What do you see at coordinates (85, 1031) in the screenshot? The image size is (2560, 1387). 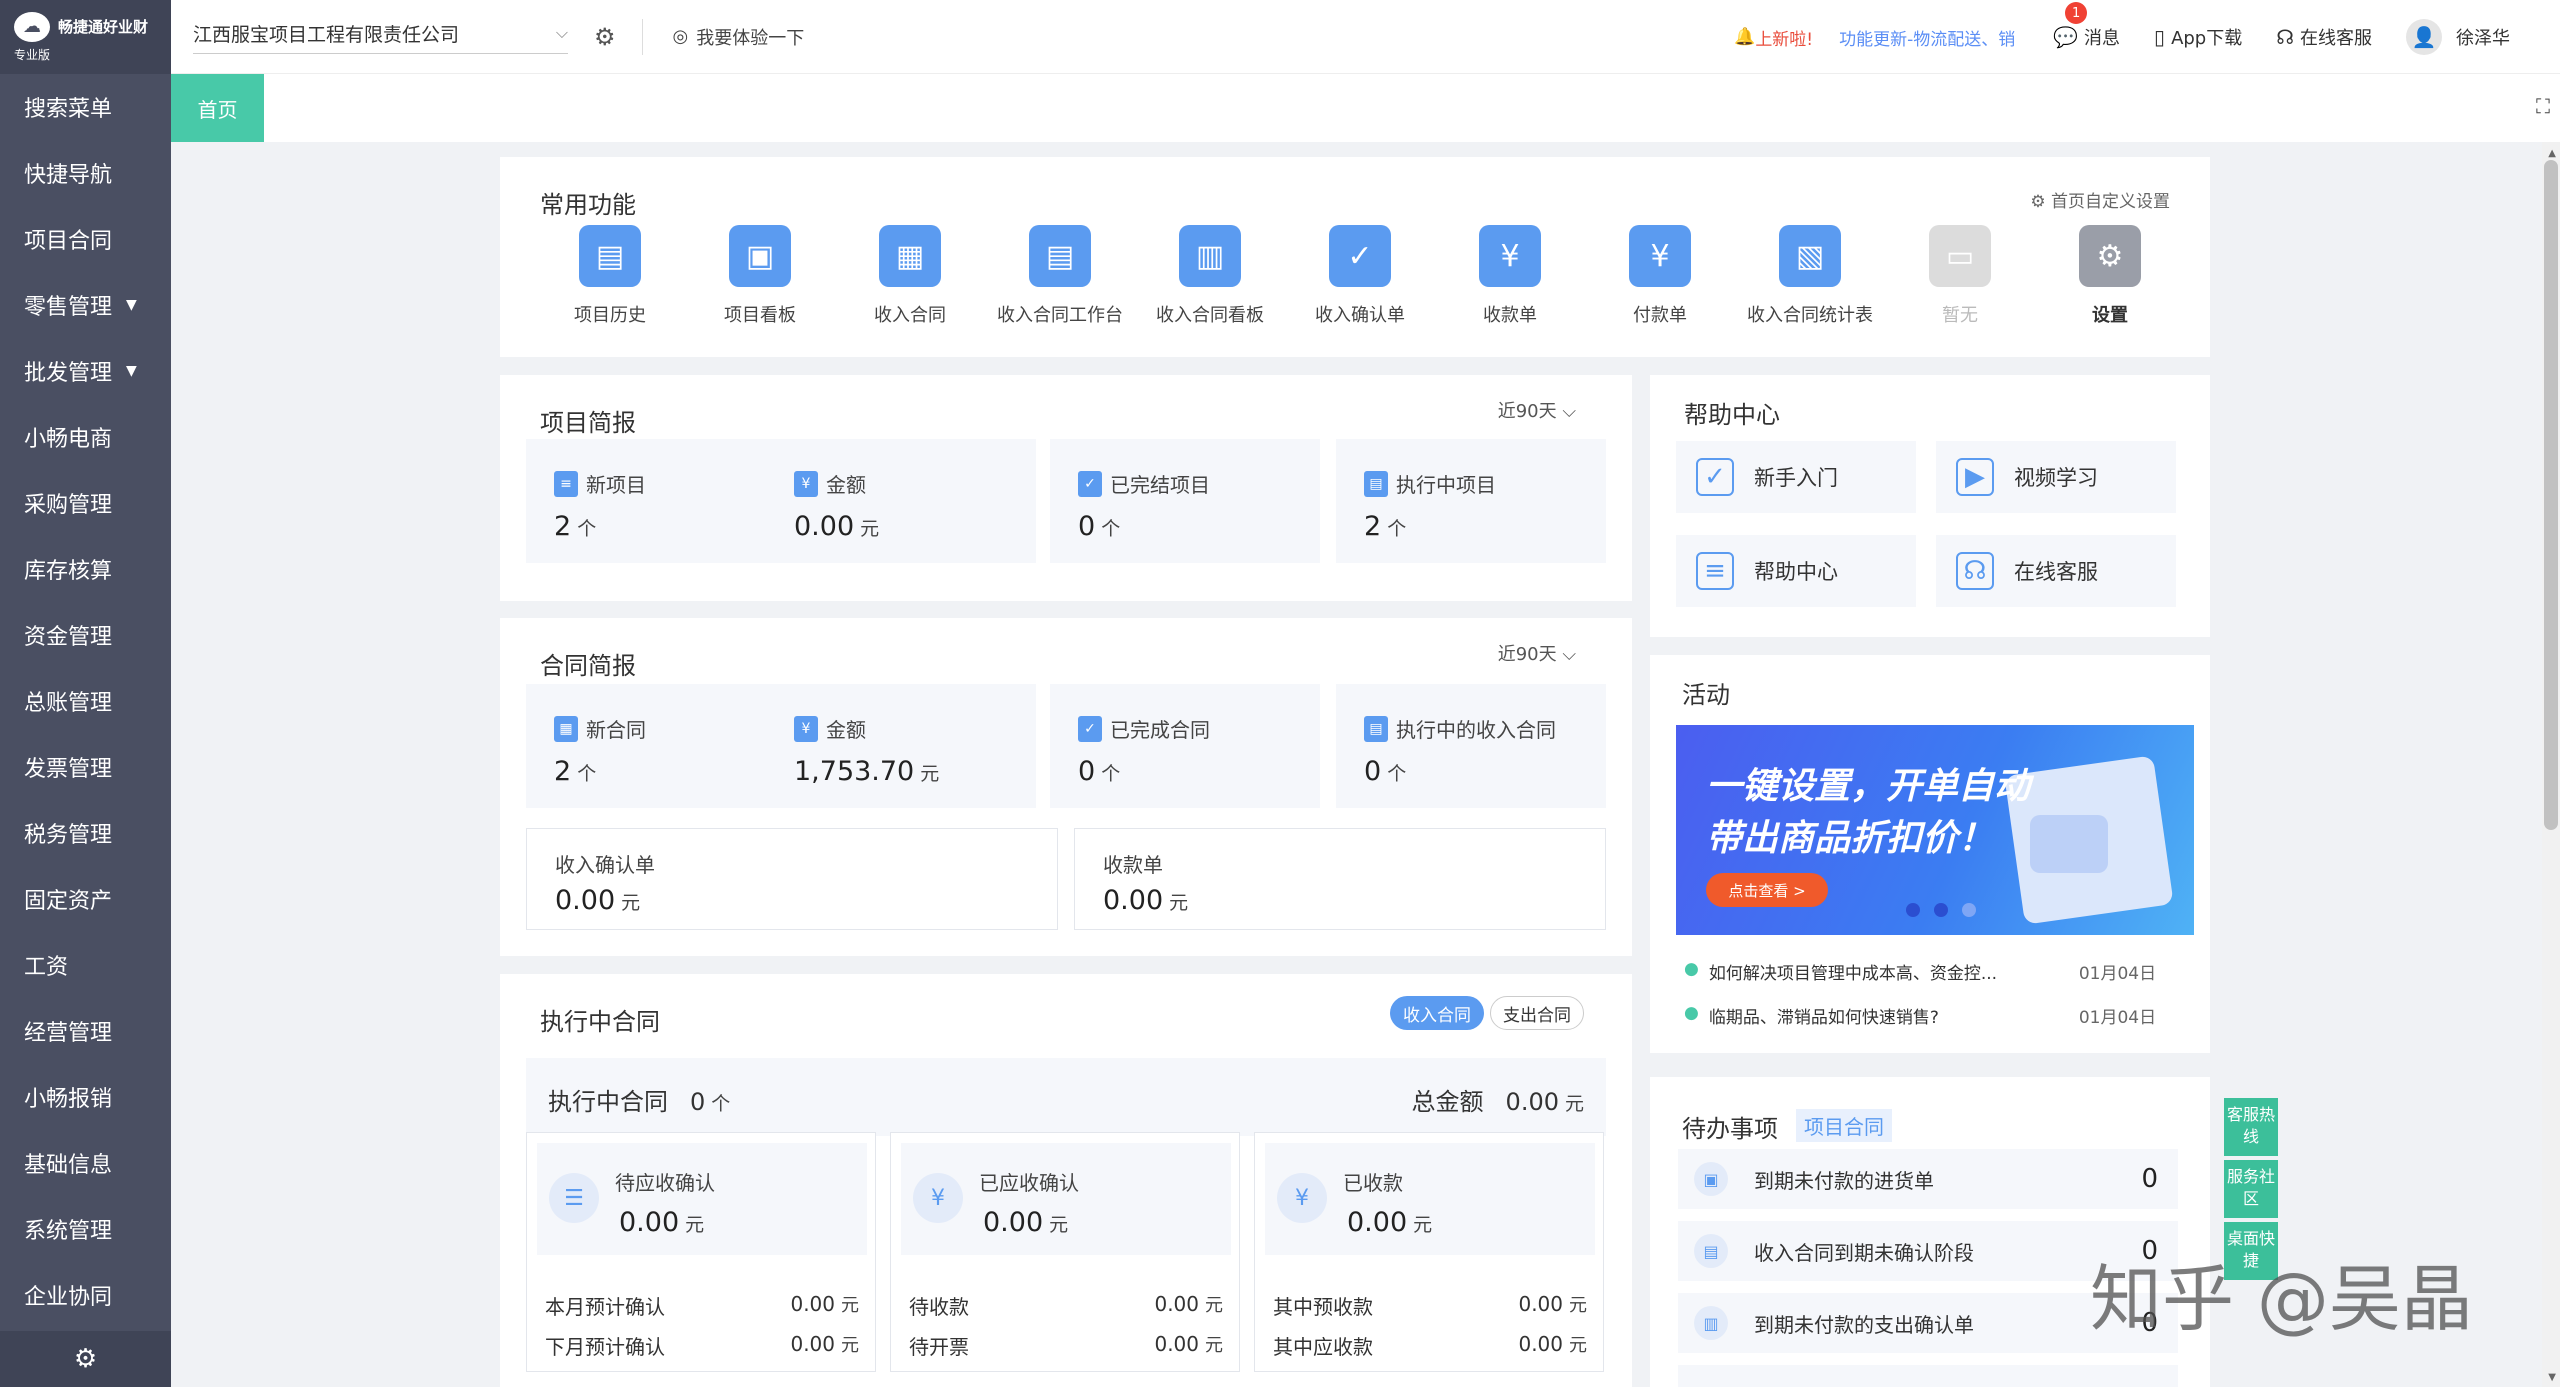 I see `sidebar-item-operations: 经营管理` at bounding box center [85, 1031].